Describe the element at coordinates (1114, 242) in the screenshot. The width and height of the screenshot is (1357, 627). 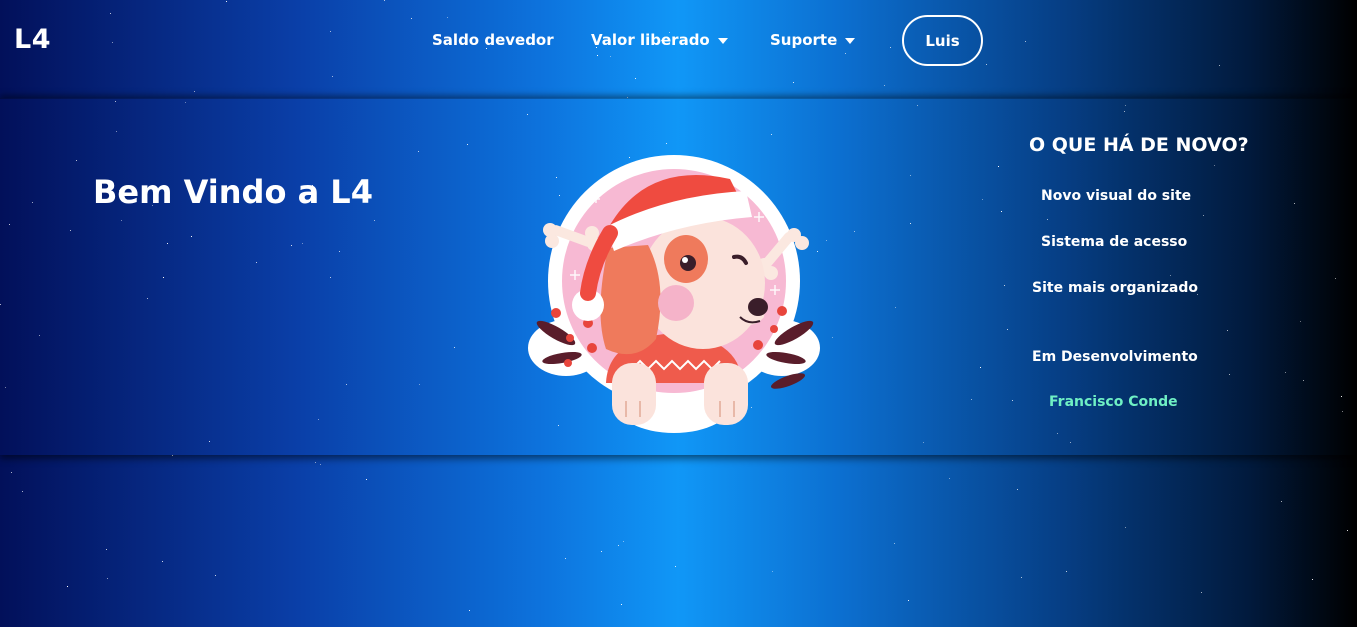
I see `news-item: Sistema de acesso` at that location.